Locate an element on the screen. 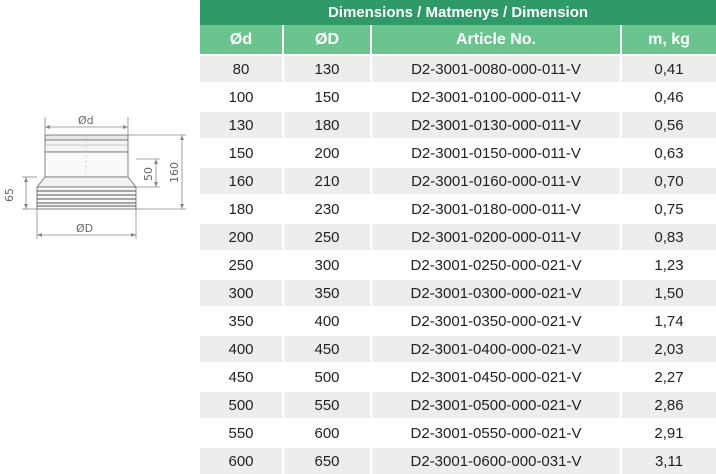 Image resolution: width=716 pixels, height=474 pixels. cell-small-diameter: 150 is located at coordinates (241, 152).